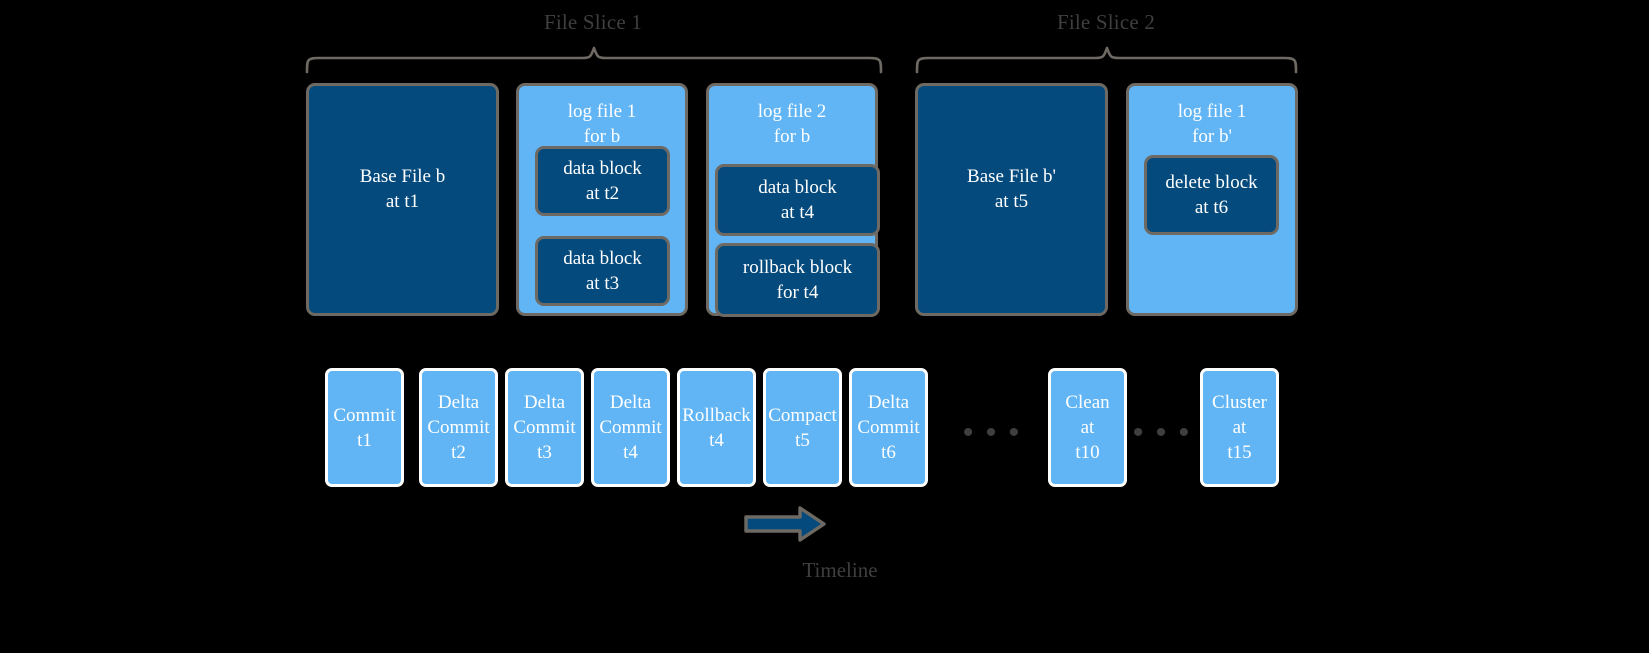  I want to click on data-block-t4: data block at t4, so click(797, 200).